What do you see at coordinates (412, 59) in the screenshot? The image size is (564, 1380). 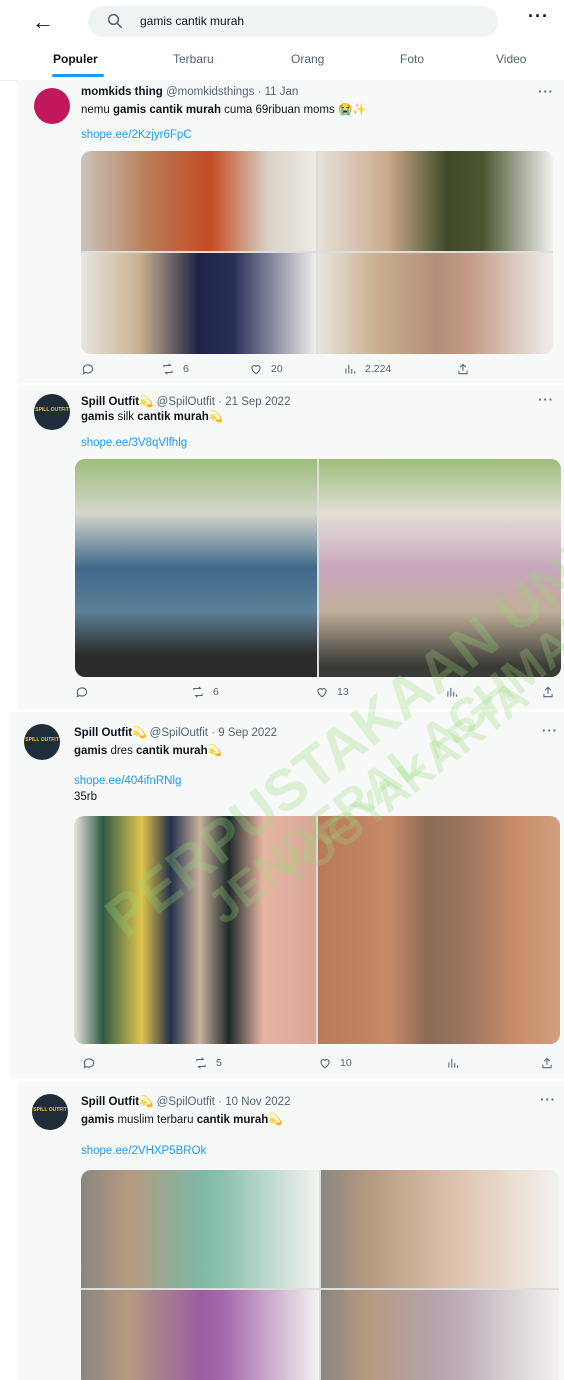 I see `tab-foto: Foto` at bounding box center [412, 59].